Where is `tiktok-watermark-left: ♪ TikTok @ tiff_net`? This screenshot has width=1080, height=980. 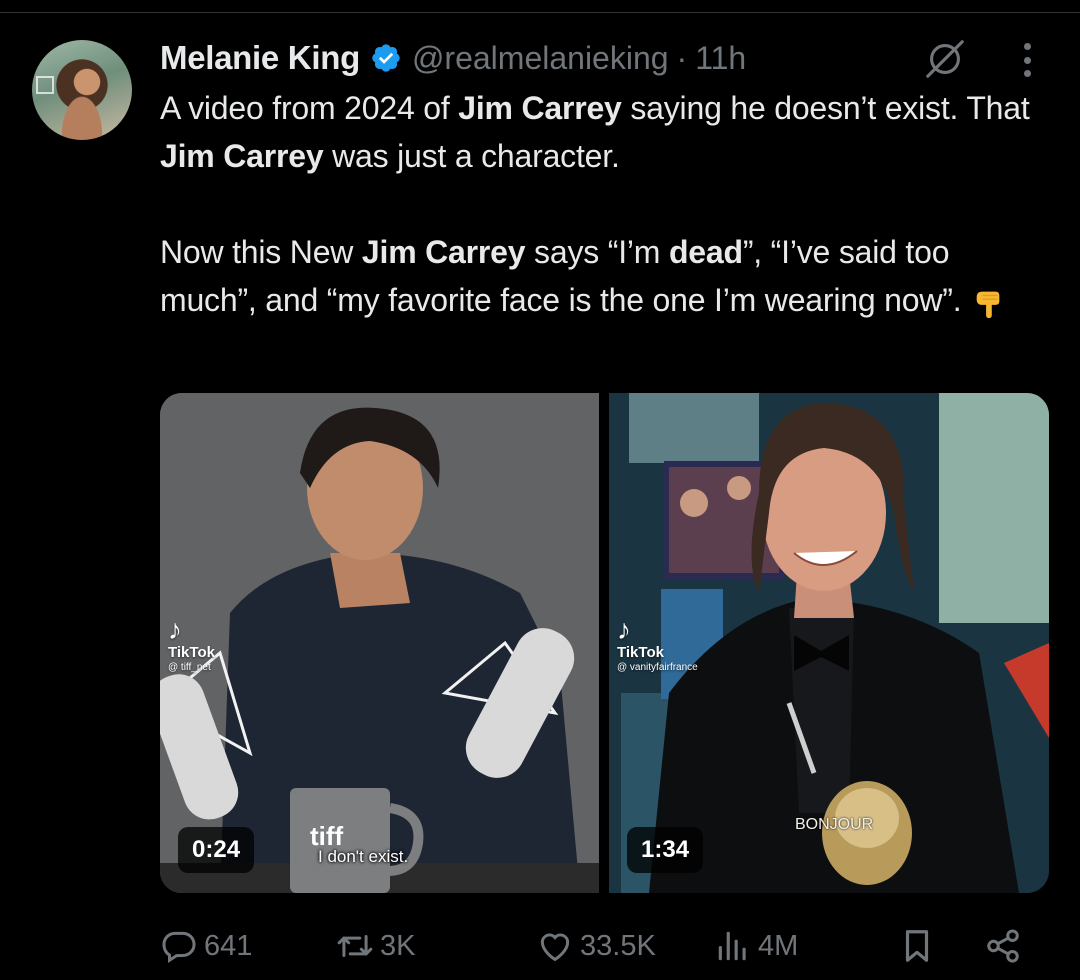 tiktok-watermark-left: ♪ TikTok @ tiff_net is located at coordinates (191, 644).